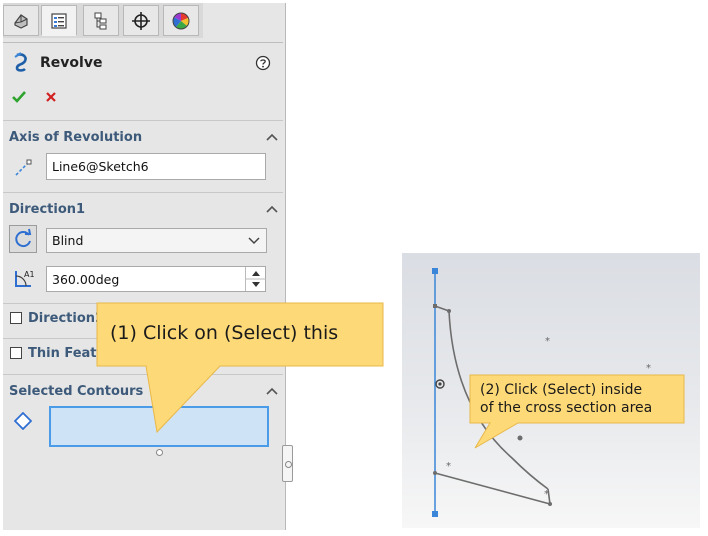 Image resolution: width=708 pixels, height=536 pixels. I want to click on callout1-text: (1) Click on (Select) this, so click(224, 333).